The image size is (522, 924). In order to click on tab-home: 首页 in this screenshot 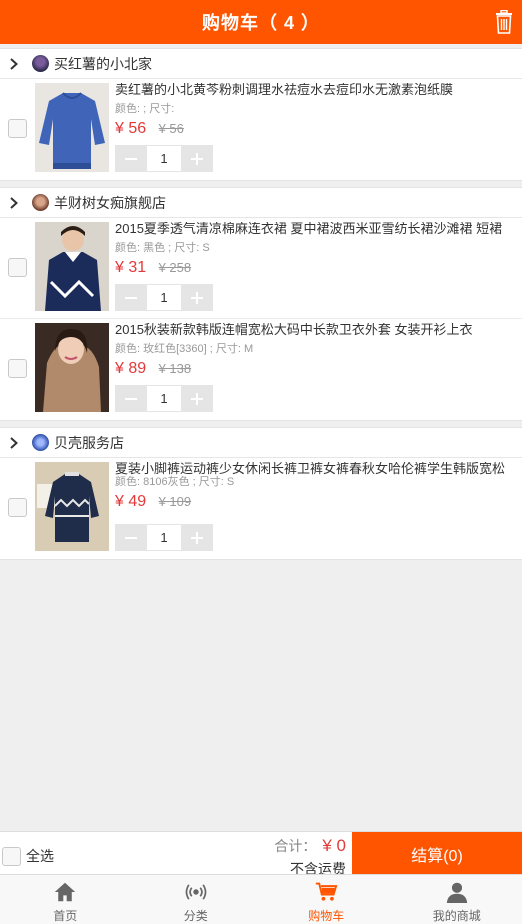, I will do `click(65, 899)`.